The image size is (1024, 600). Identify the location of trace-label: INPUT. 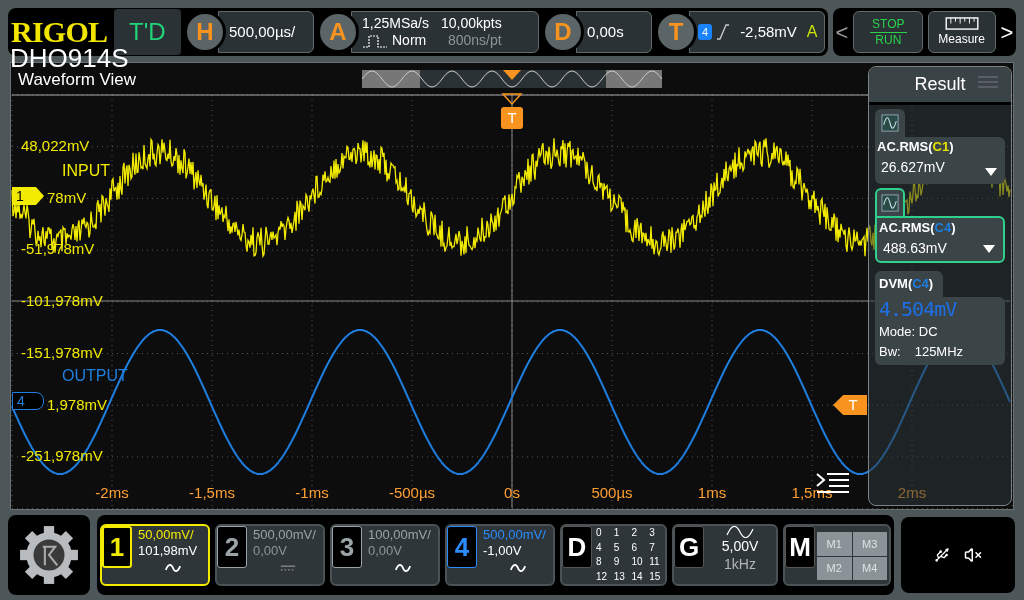
(86, 171).